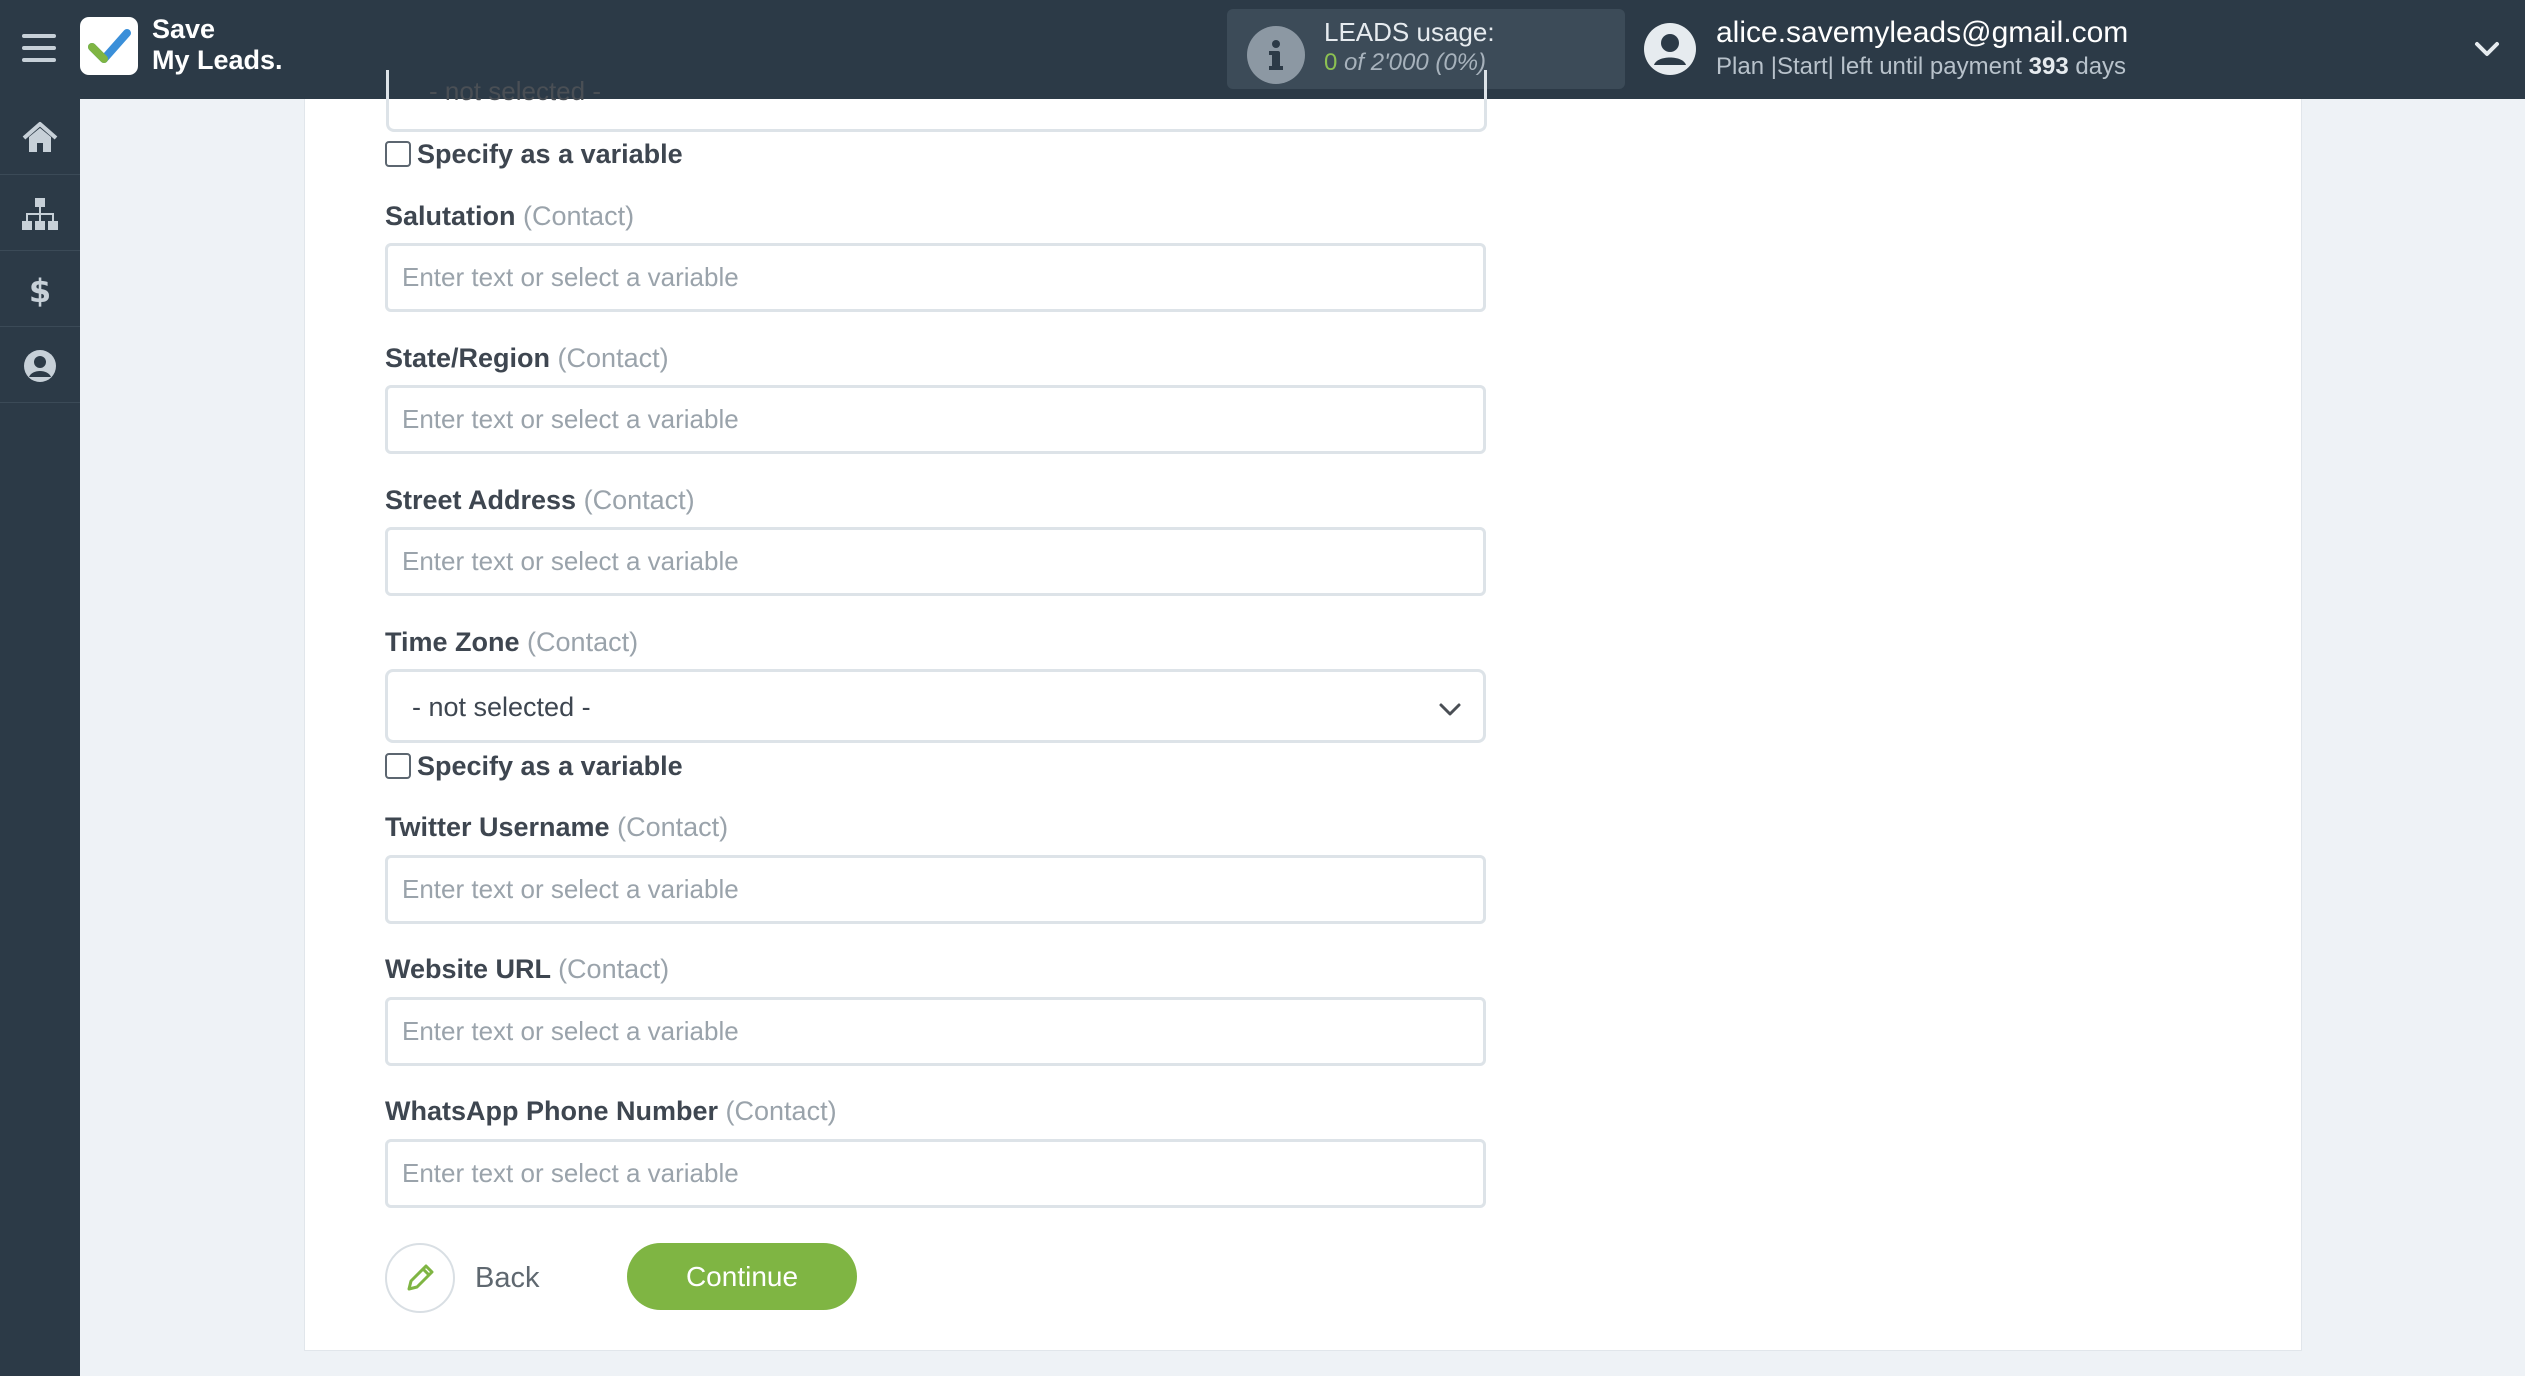 This screenshot has width=2525, height=1376. Describe the element at coordinates (501, 707) in the screenshot. I see `time-zone-select-value: - not selected -` at that location.